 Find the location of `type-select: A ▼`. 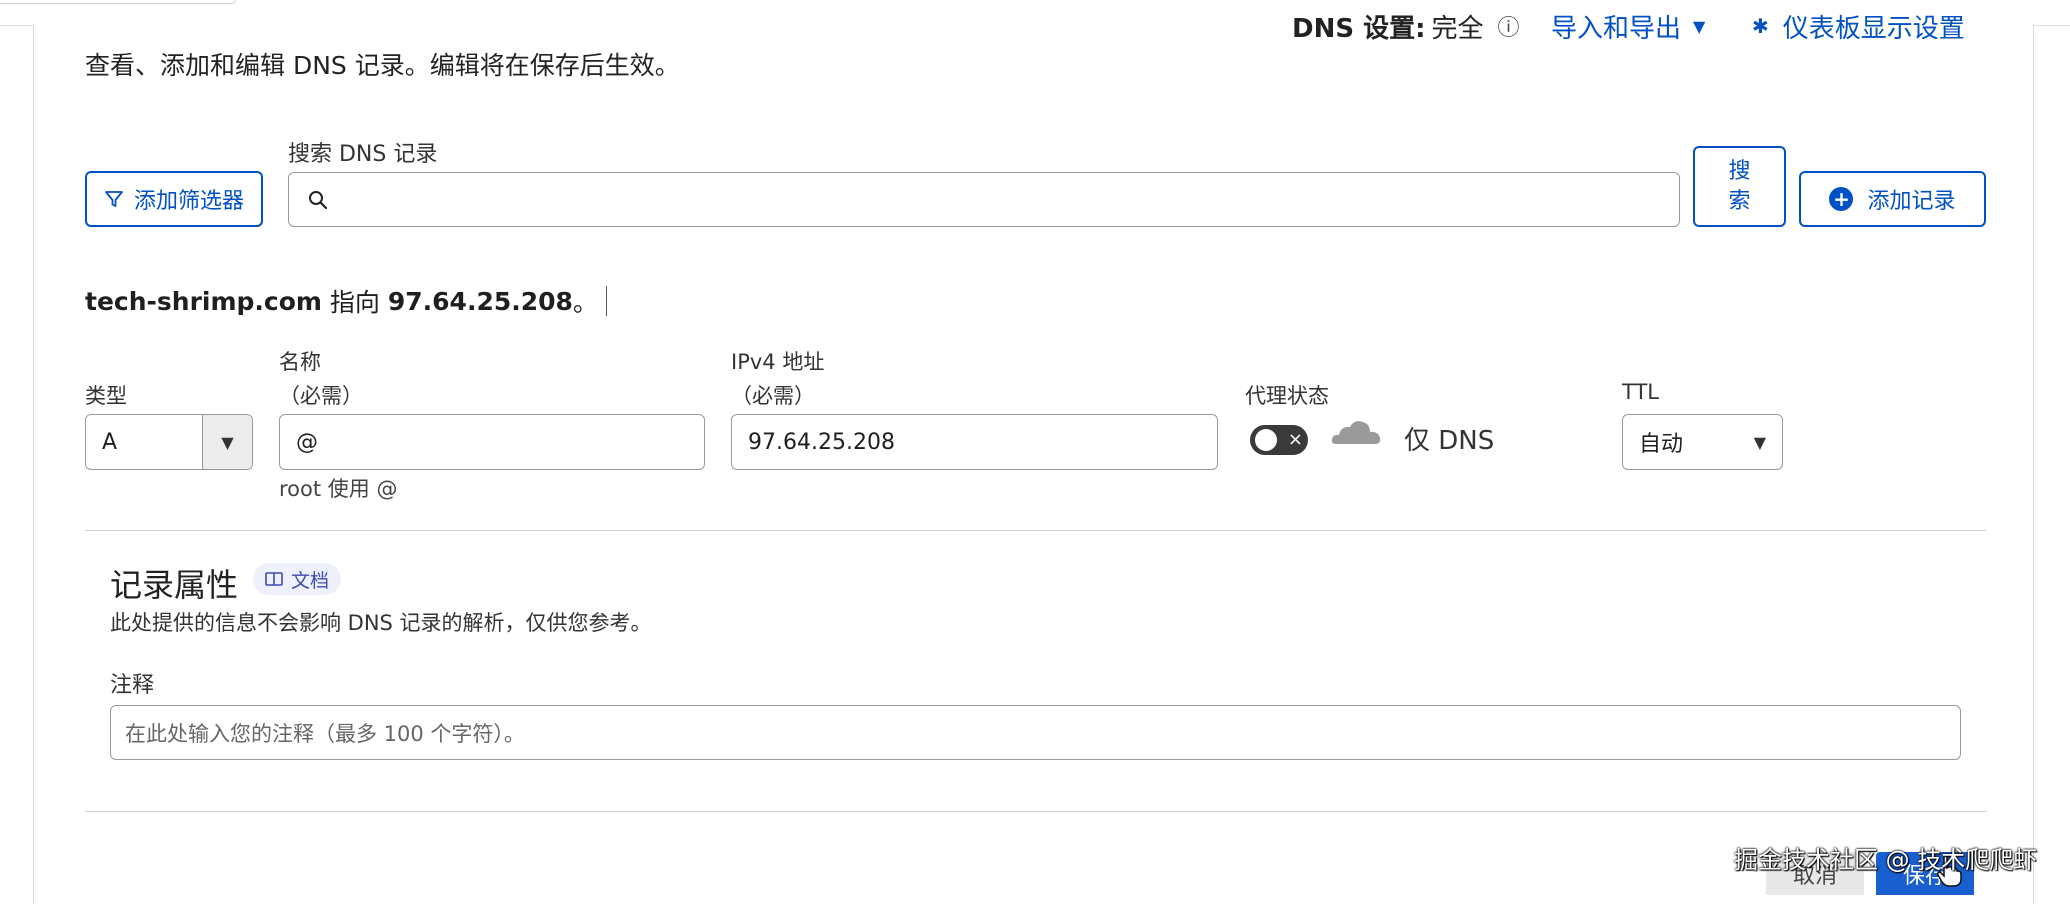

type-select: A ▼ is located at coordinates (169, 442).